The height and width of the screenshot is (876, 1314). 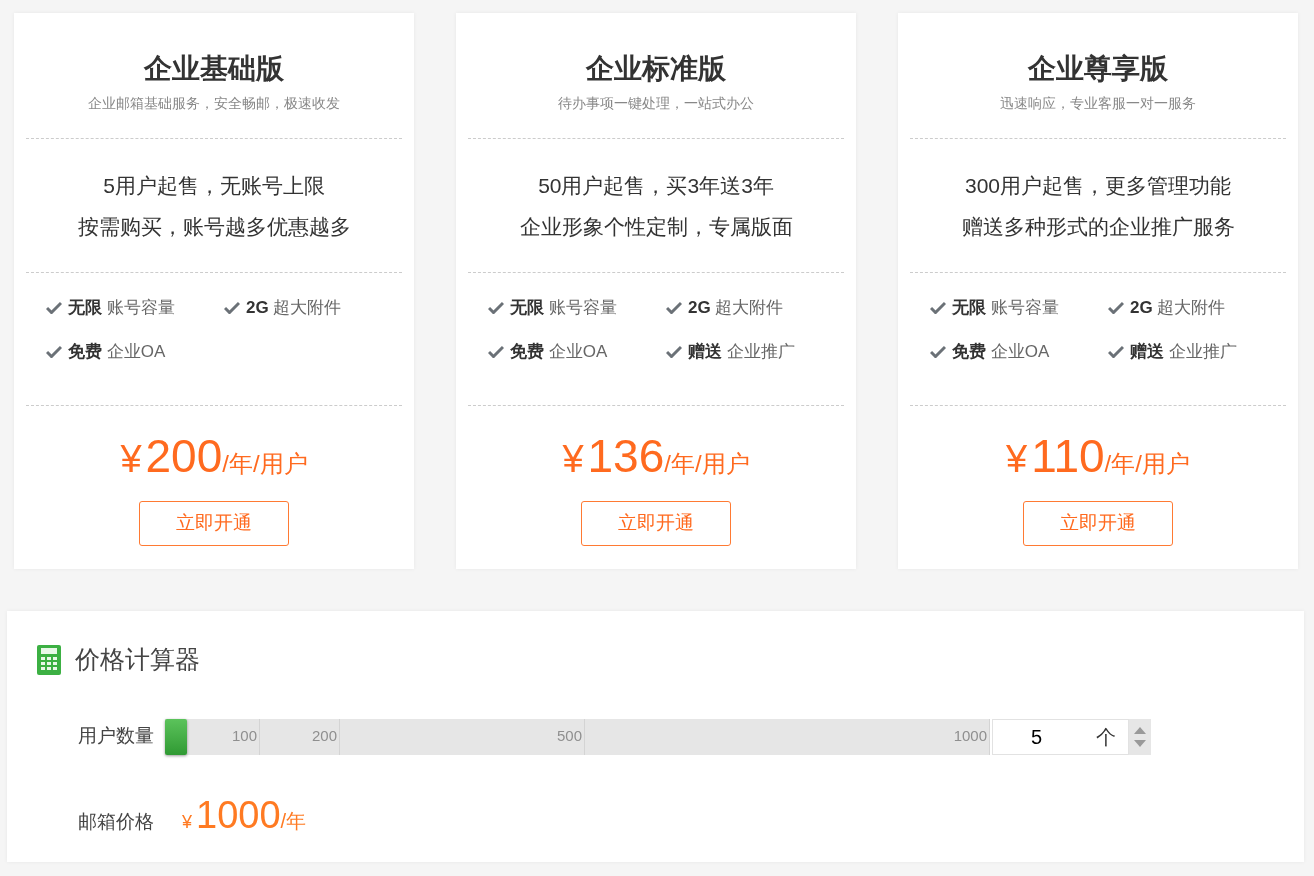 What do you see at coordinates (1140, 730) in the screenshot?
I see `up-arrow-icon` at bounding box center [1140, 730].